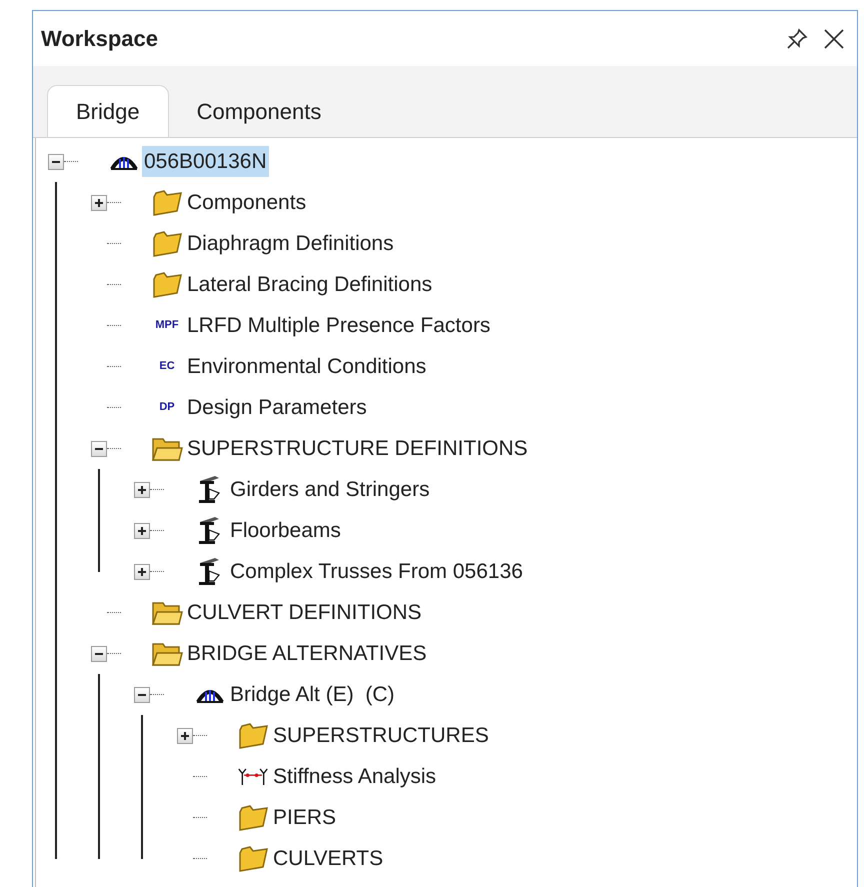 The height and width of the screenshot is (887, 864). What do you see at coordinates (312, 694) in the screenshot?
I see `tree-item-label: Bridge Alt (E) (C)` at bounding box center [312, 694].